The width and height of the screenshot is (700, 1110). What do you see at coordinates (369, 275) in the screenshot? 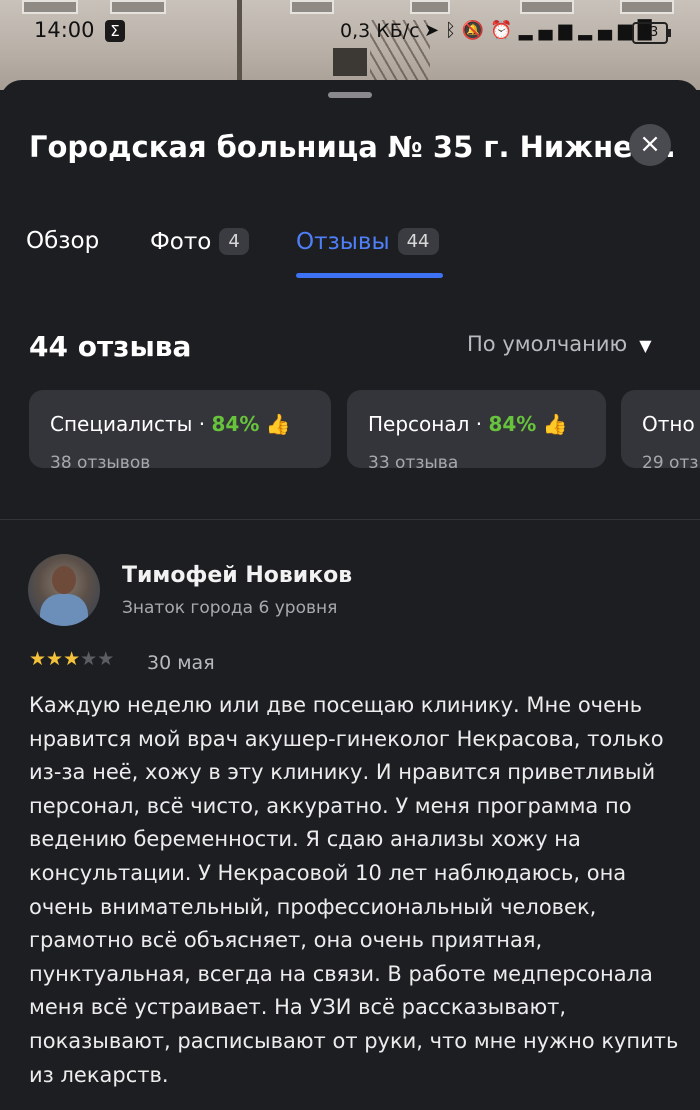
I see `active-tab-indicator` at bounding box center [369, 275].